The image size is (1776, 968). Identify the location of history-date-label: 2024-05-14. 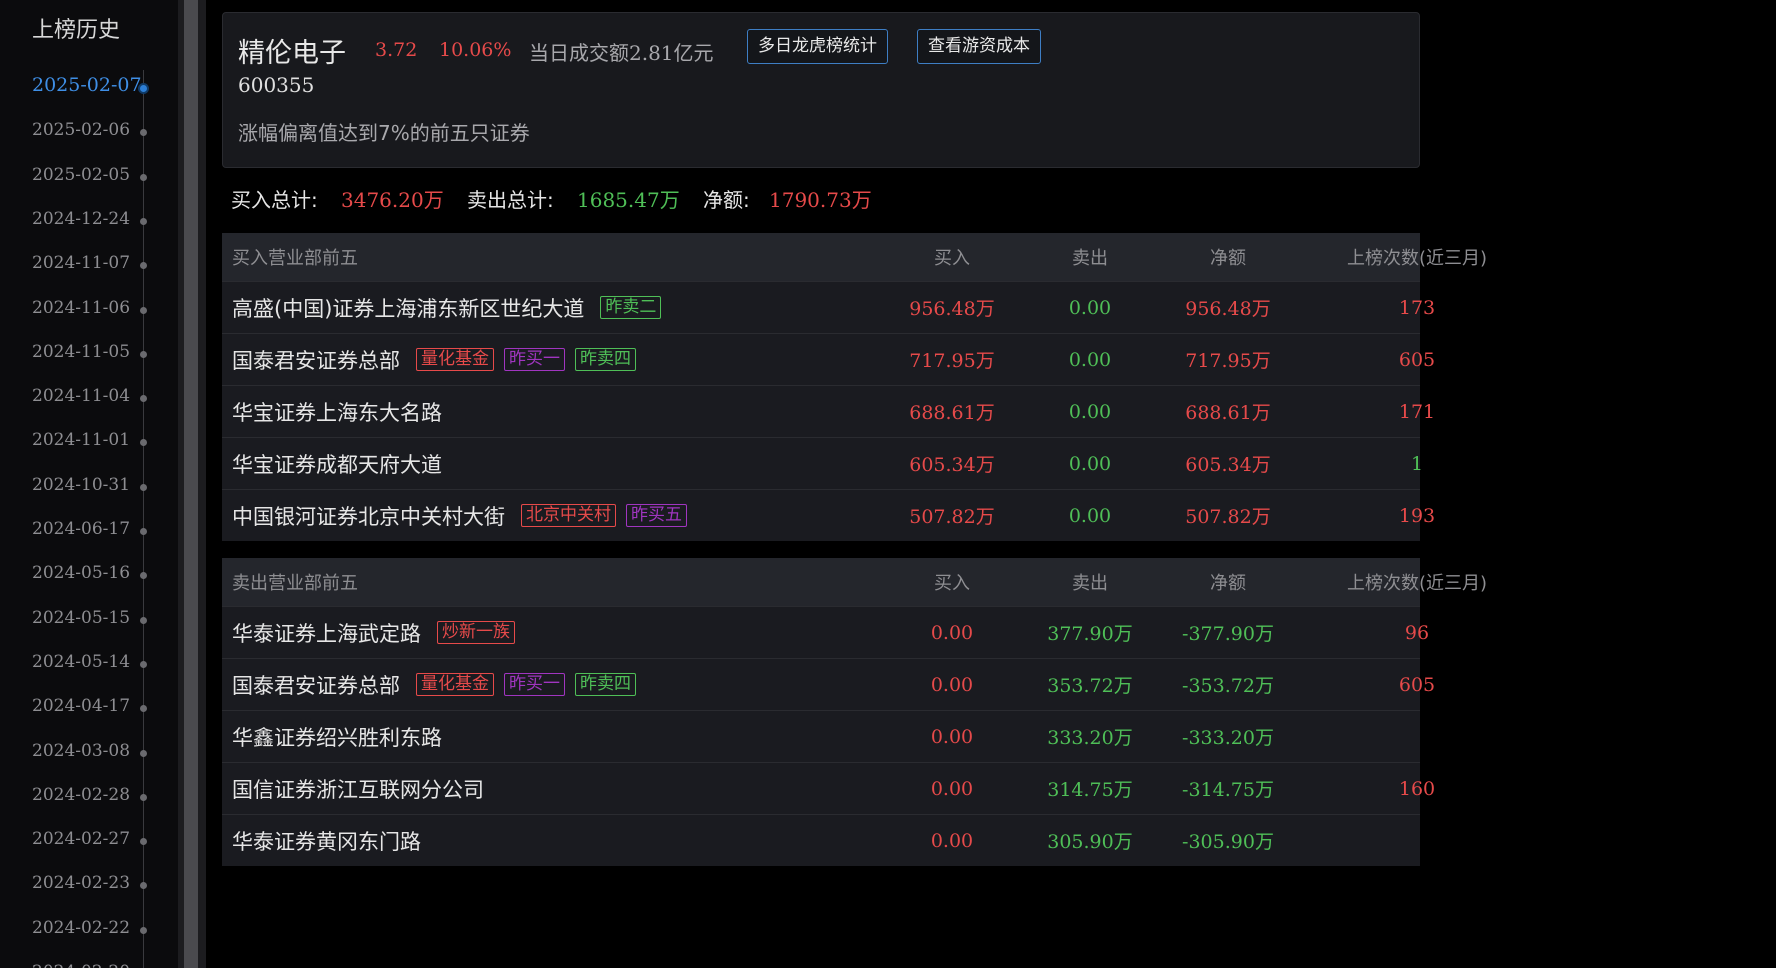
(81, 661).